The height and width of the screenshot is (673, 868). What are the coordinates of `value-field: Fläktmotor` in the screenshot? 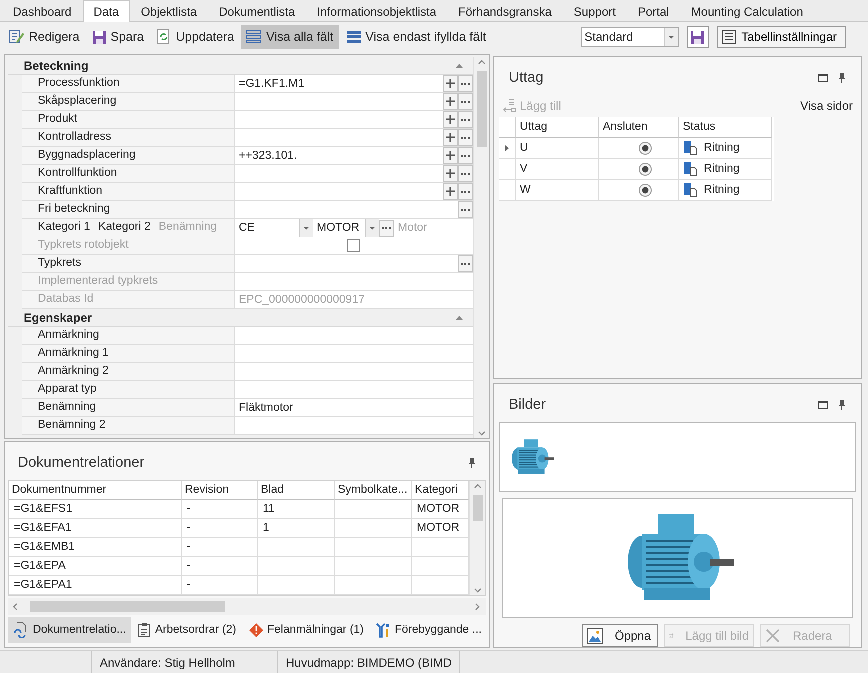 It's located at (354, 408).